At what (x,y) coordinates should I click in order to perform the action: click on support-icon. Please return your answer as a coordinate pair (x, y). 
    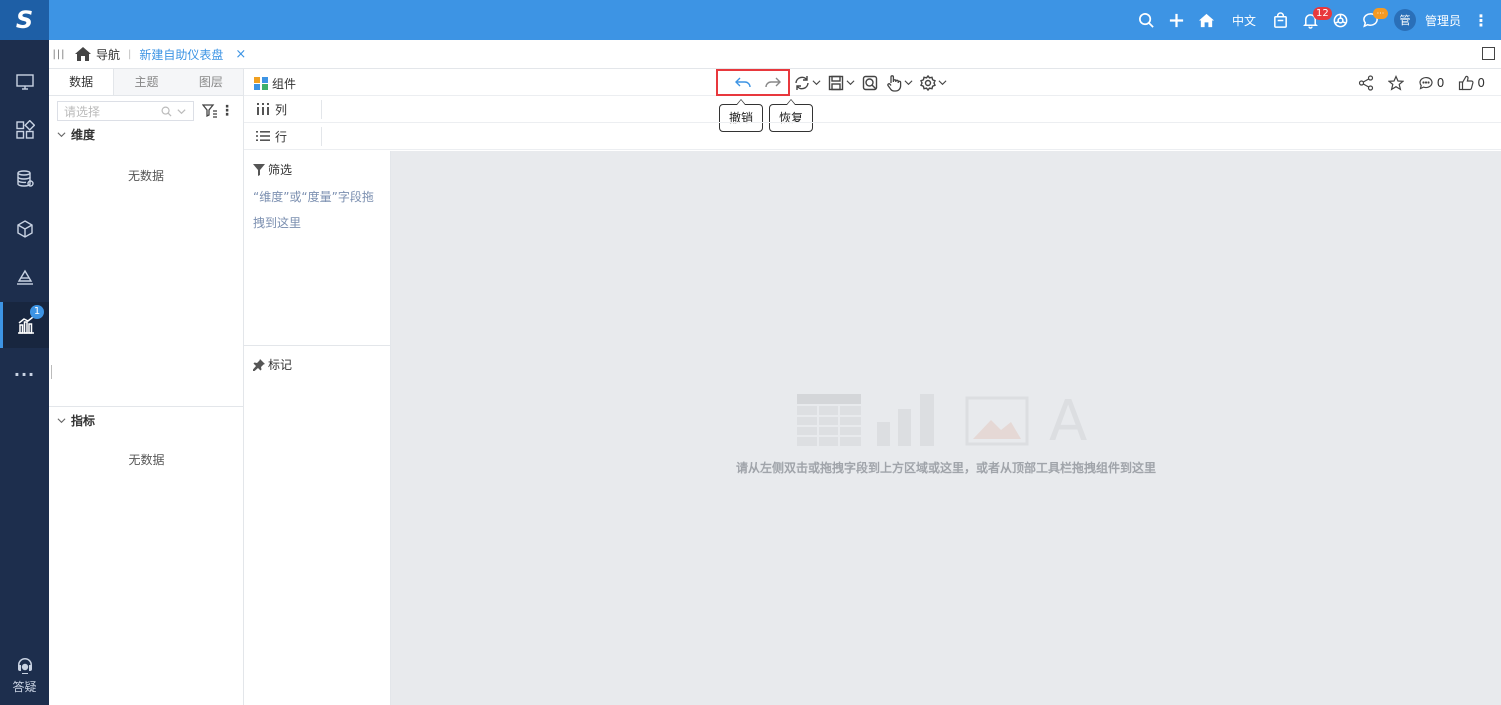
    Looking at the image, I should click on (1341, 20).